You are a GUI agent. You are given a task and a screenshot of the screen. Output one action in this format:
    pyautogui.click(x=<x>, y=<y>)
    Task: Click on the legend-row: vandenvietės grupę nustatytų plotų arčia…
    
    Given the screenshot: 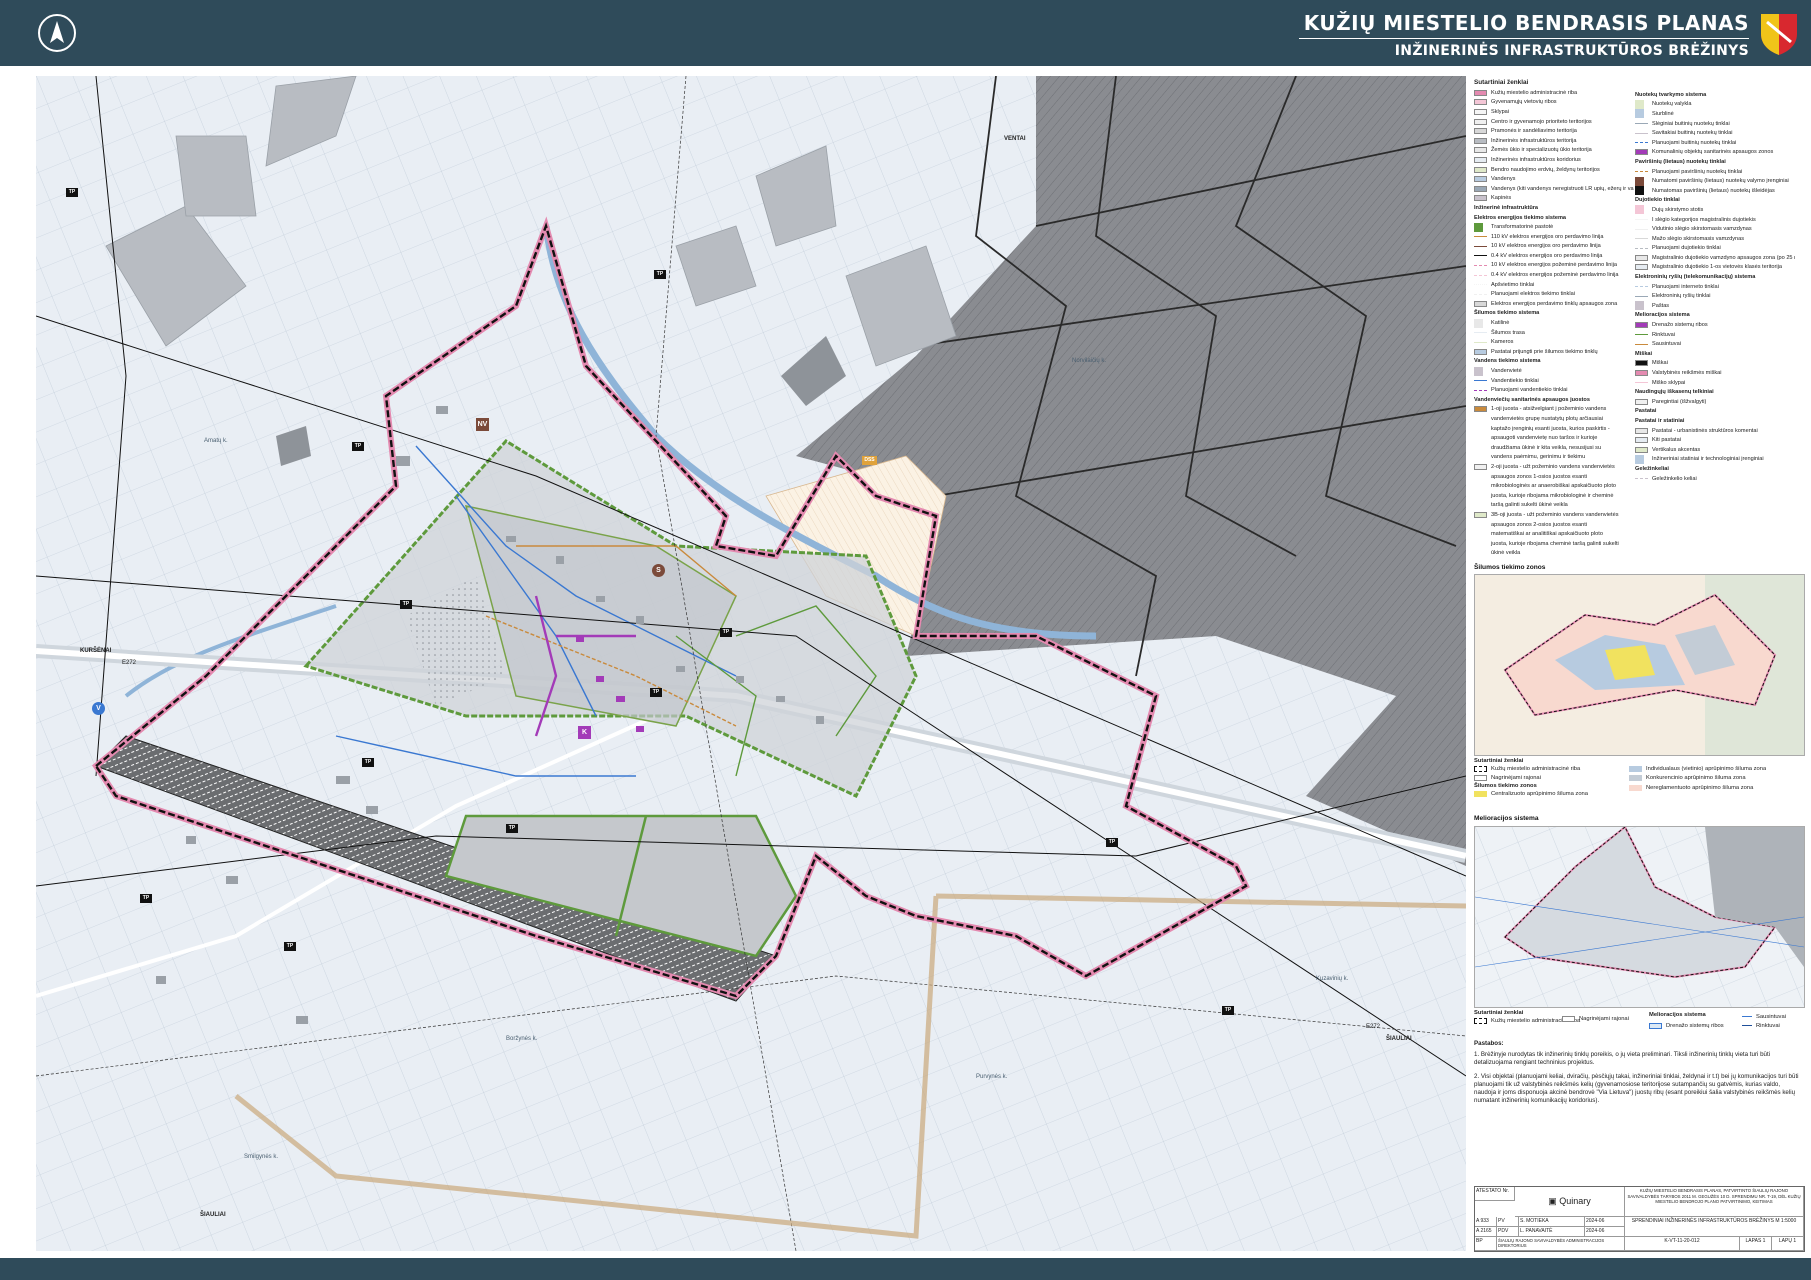 What is the action you would take?
    pyautogui.click(x=1554, y=419)
    